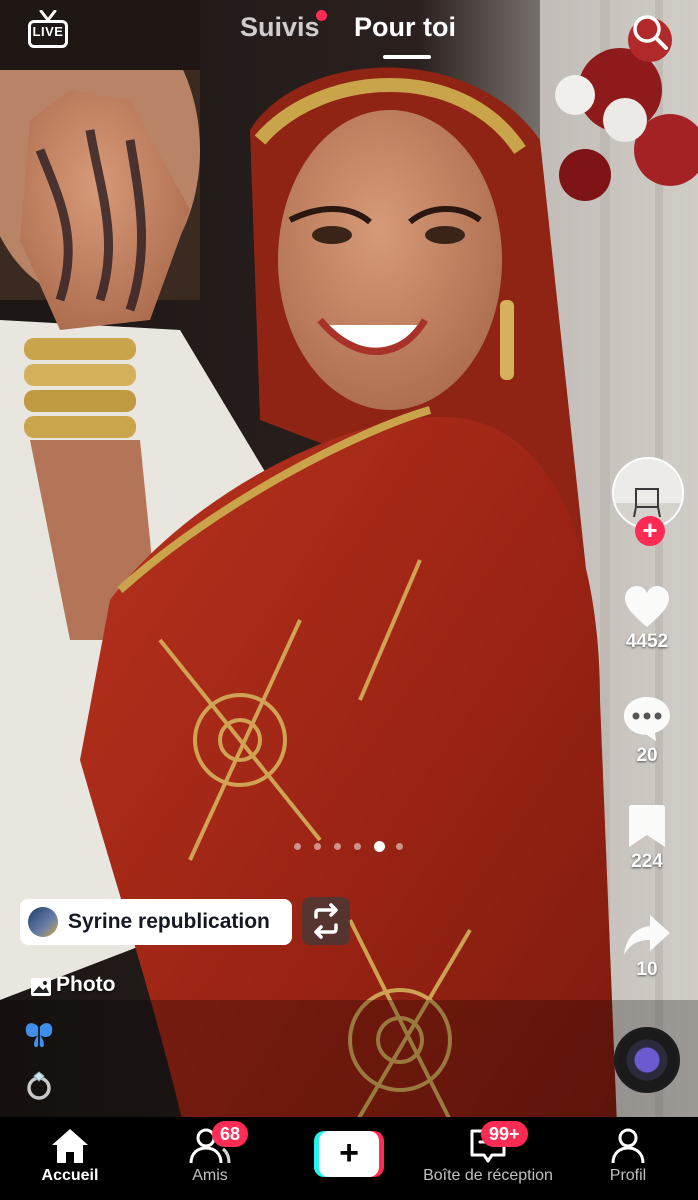 The image size is (698, 1200). What do you see at coordinates (647, 861) in the screenshot?
I see `save-count: 224` at bounding box center [647, 861].